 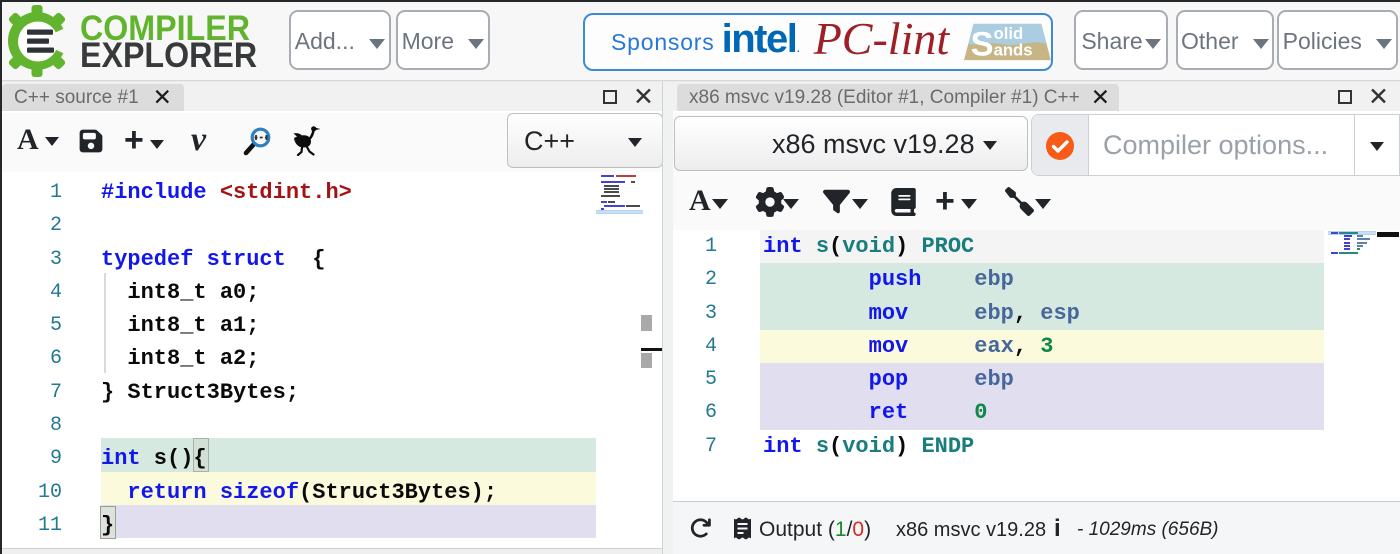 What do you see at coordinates (1013, 49) in the screenshot?
I see `svg-text: ands` at bounding box center [1013, 49].